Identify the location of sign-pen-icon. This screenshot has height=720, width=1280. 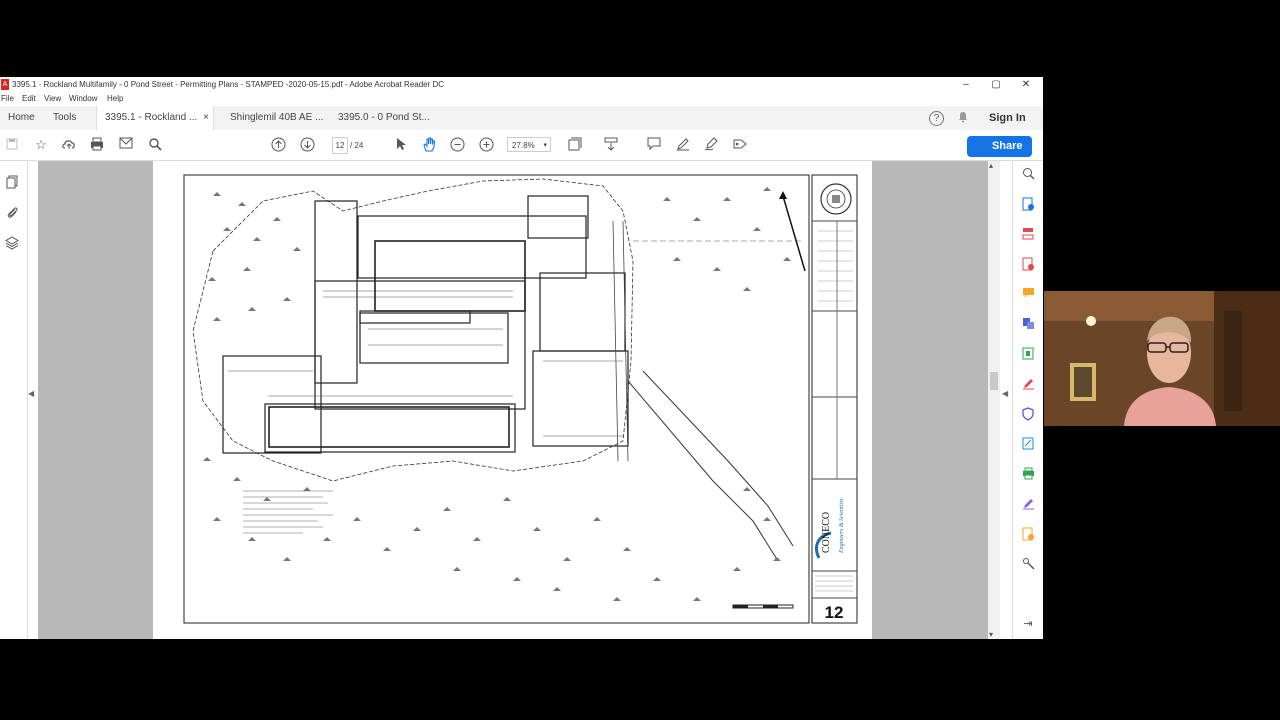
(711, 145).